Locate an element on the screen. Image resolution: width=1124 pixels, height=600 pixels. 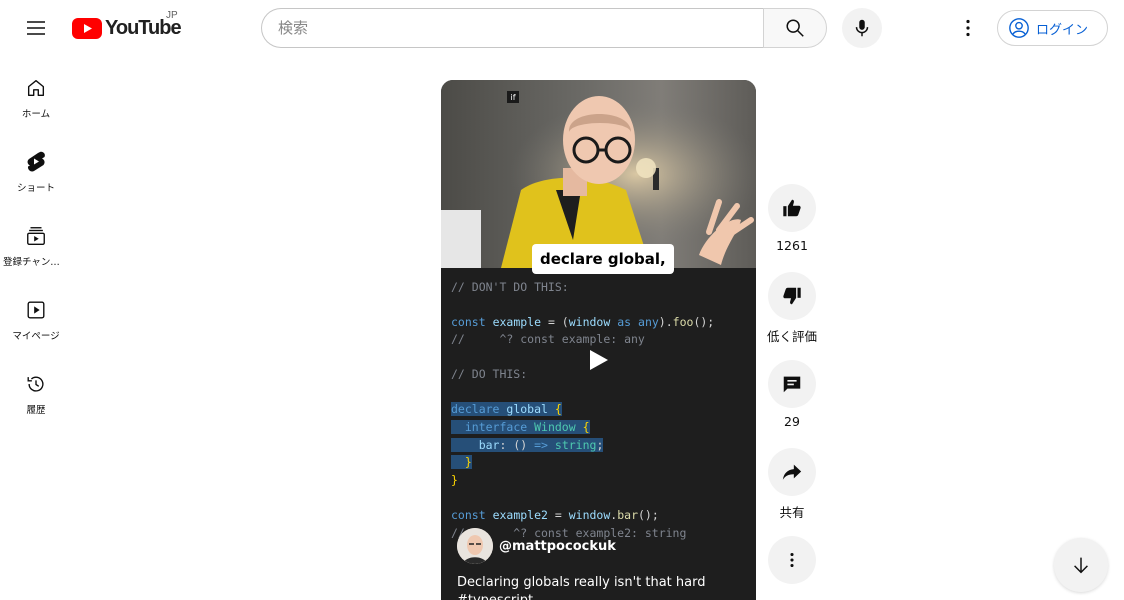
subscriptions-icon is located at coordinates (36, 236).